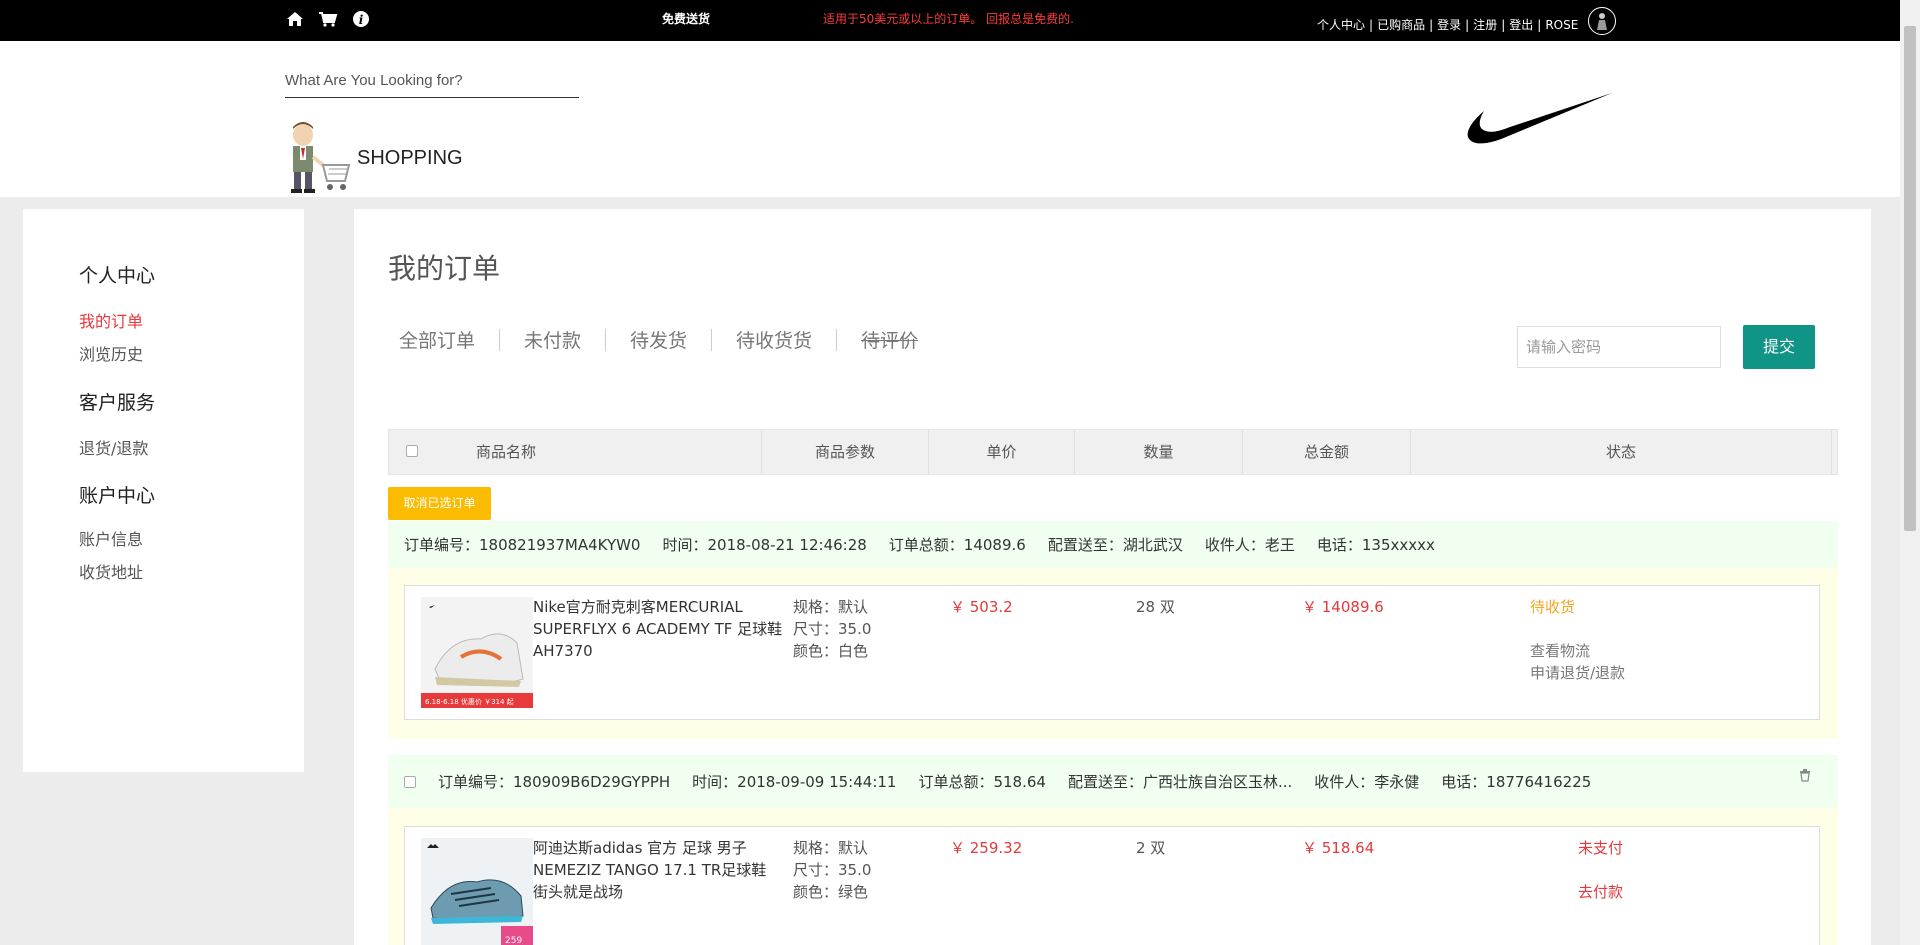 Image resolution: width=1920 pixels, height=945 pixels. I want to click on tab-unpaid: 未付款, so click(552, 339).